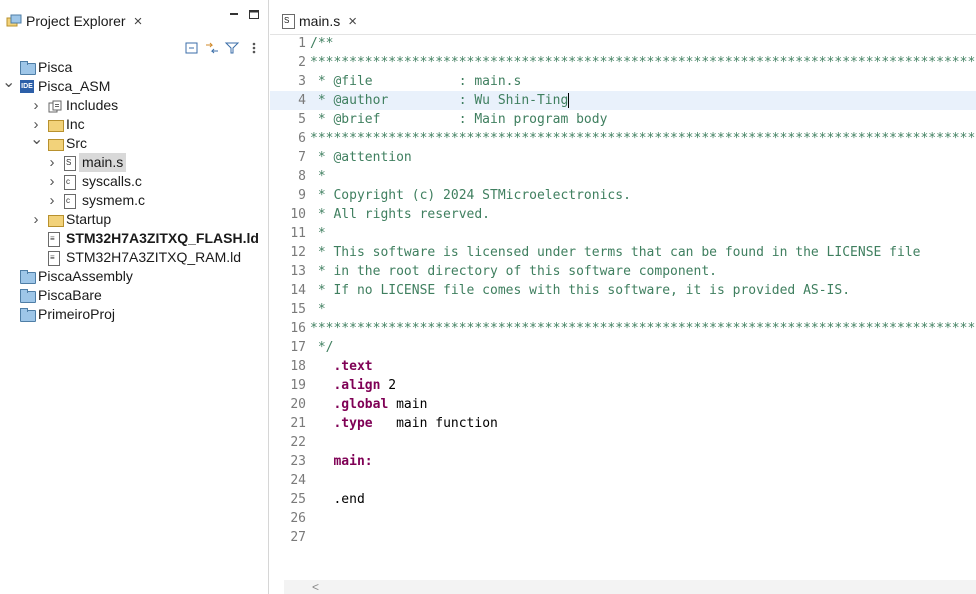  Describe the element at coordinates (192, 48) in the screenshot. I see `collapse-all-icon` at that location.